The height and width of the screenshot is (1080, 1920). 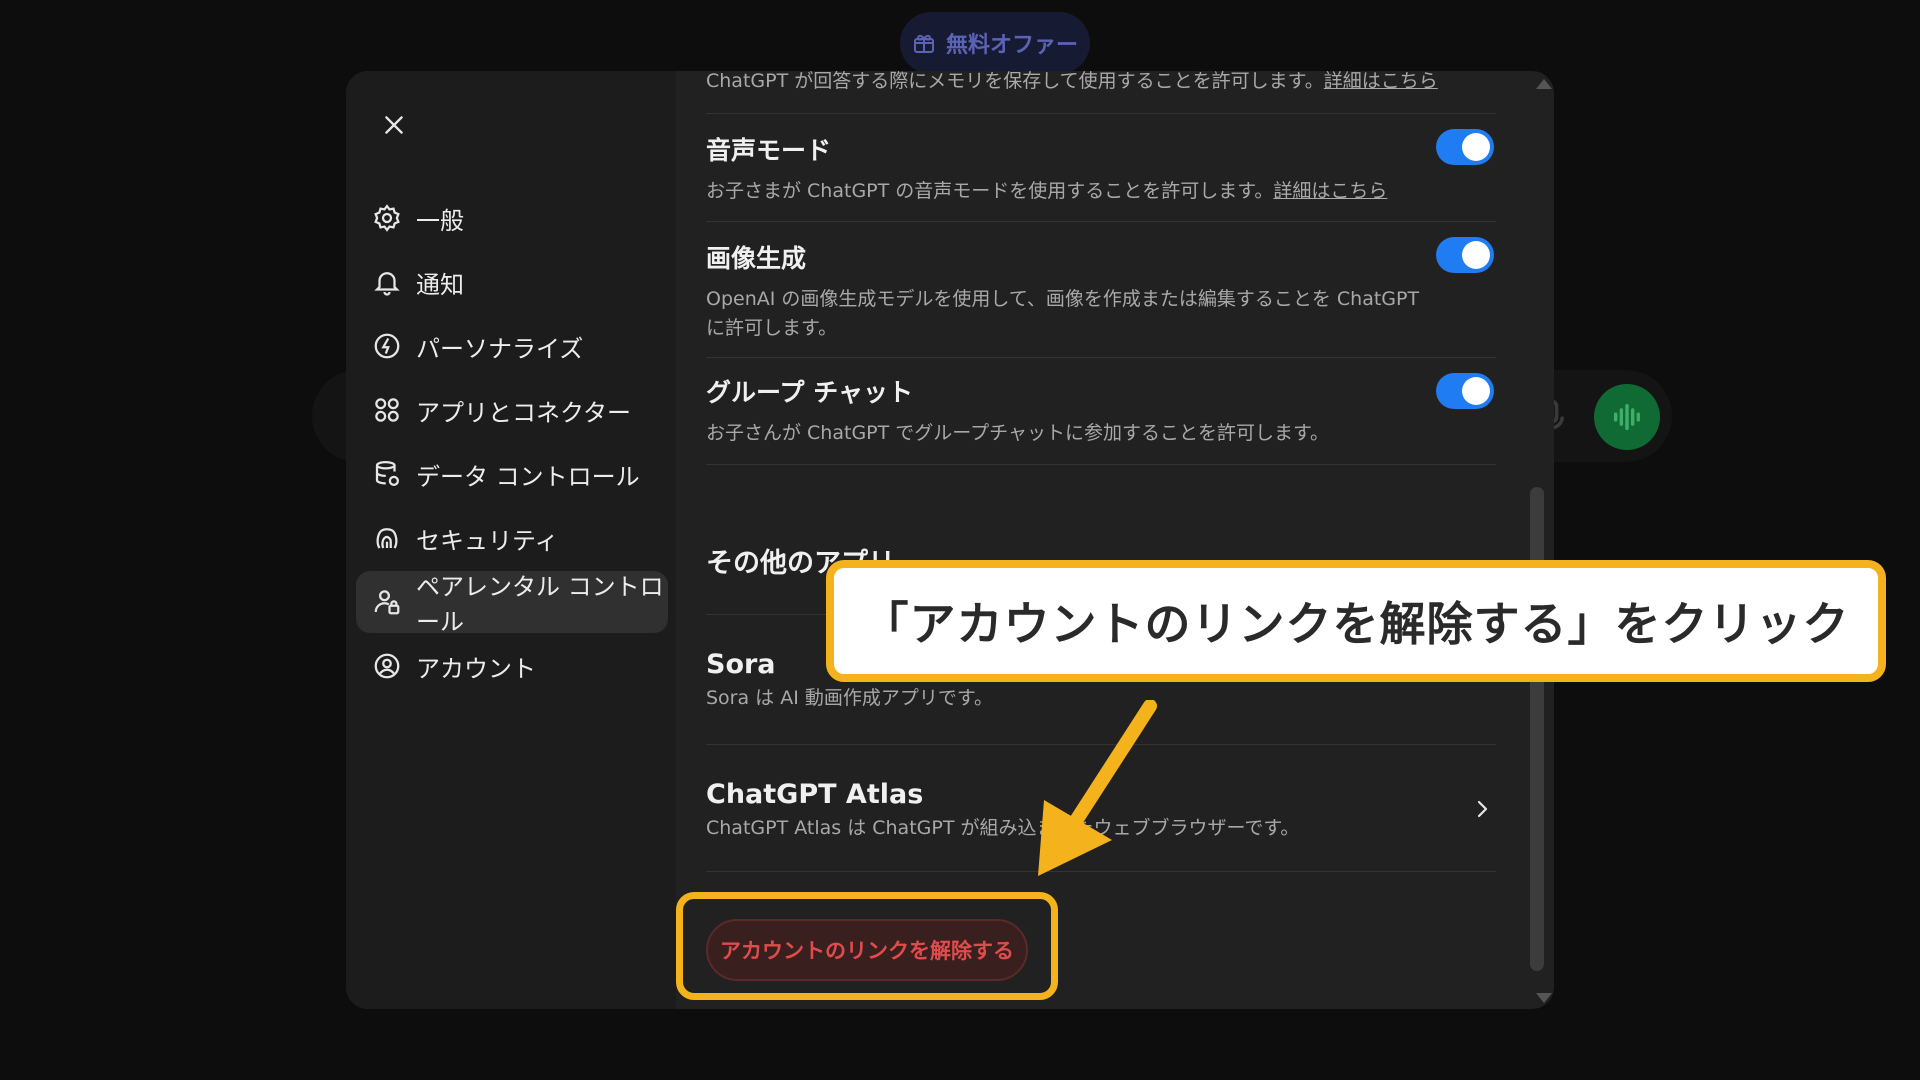 I want to click on close-button, so click(x=394, y=125).